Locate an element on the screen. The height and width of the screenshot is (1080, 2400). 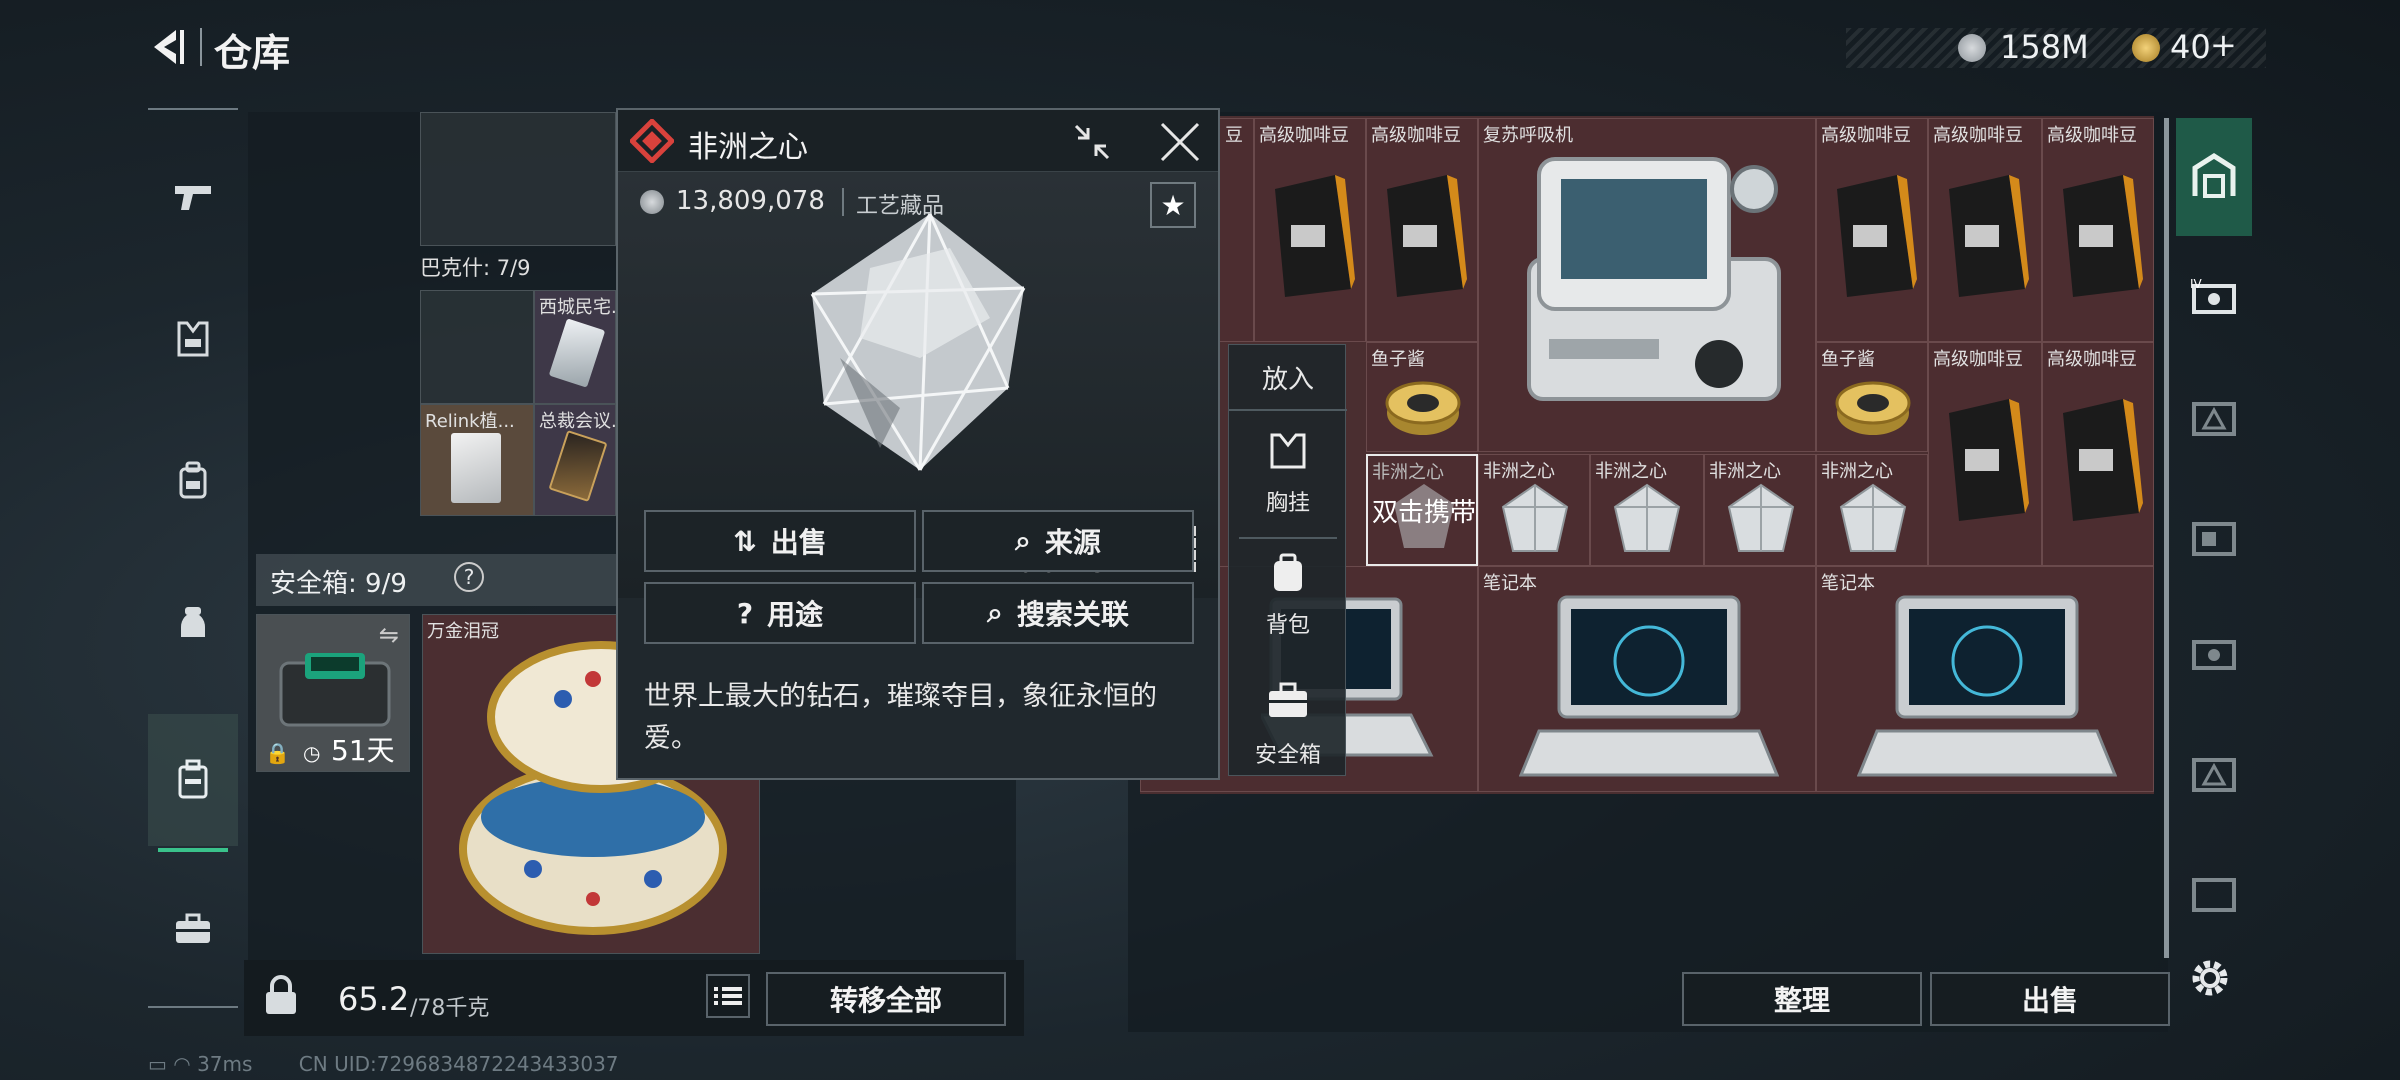
put-in-label: 背包 is located at coordinates (1287, 625).